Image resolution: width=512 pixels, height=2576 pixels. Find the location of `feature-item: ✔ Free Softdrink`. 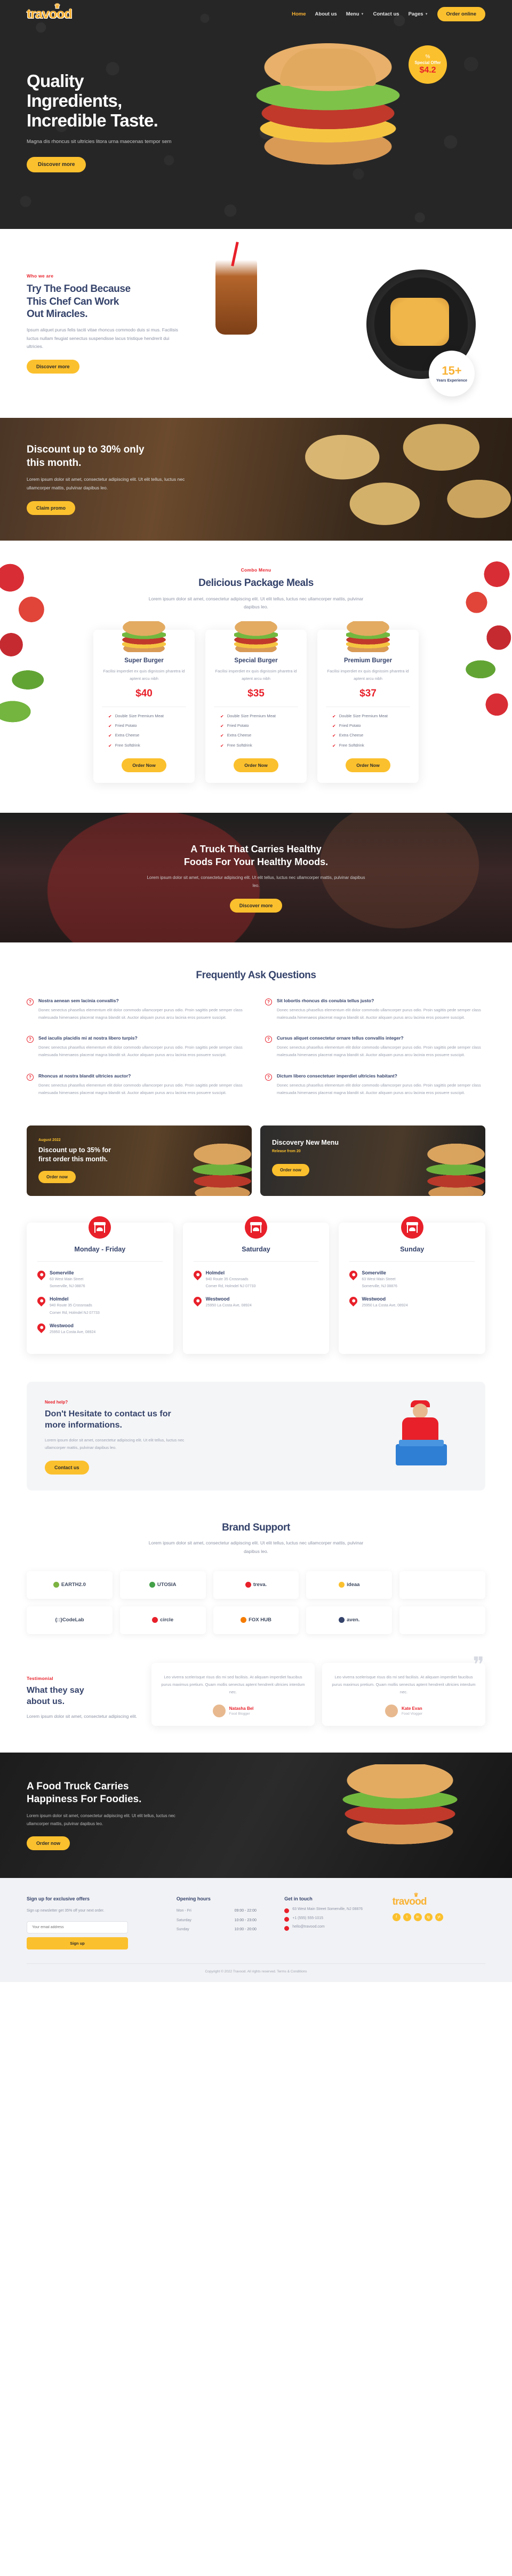

feature-item: ✔ Free Softdrink is located at coordinates (147, 746).